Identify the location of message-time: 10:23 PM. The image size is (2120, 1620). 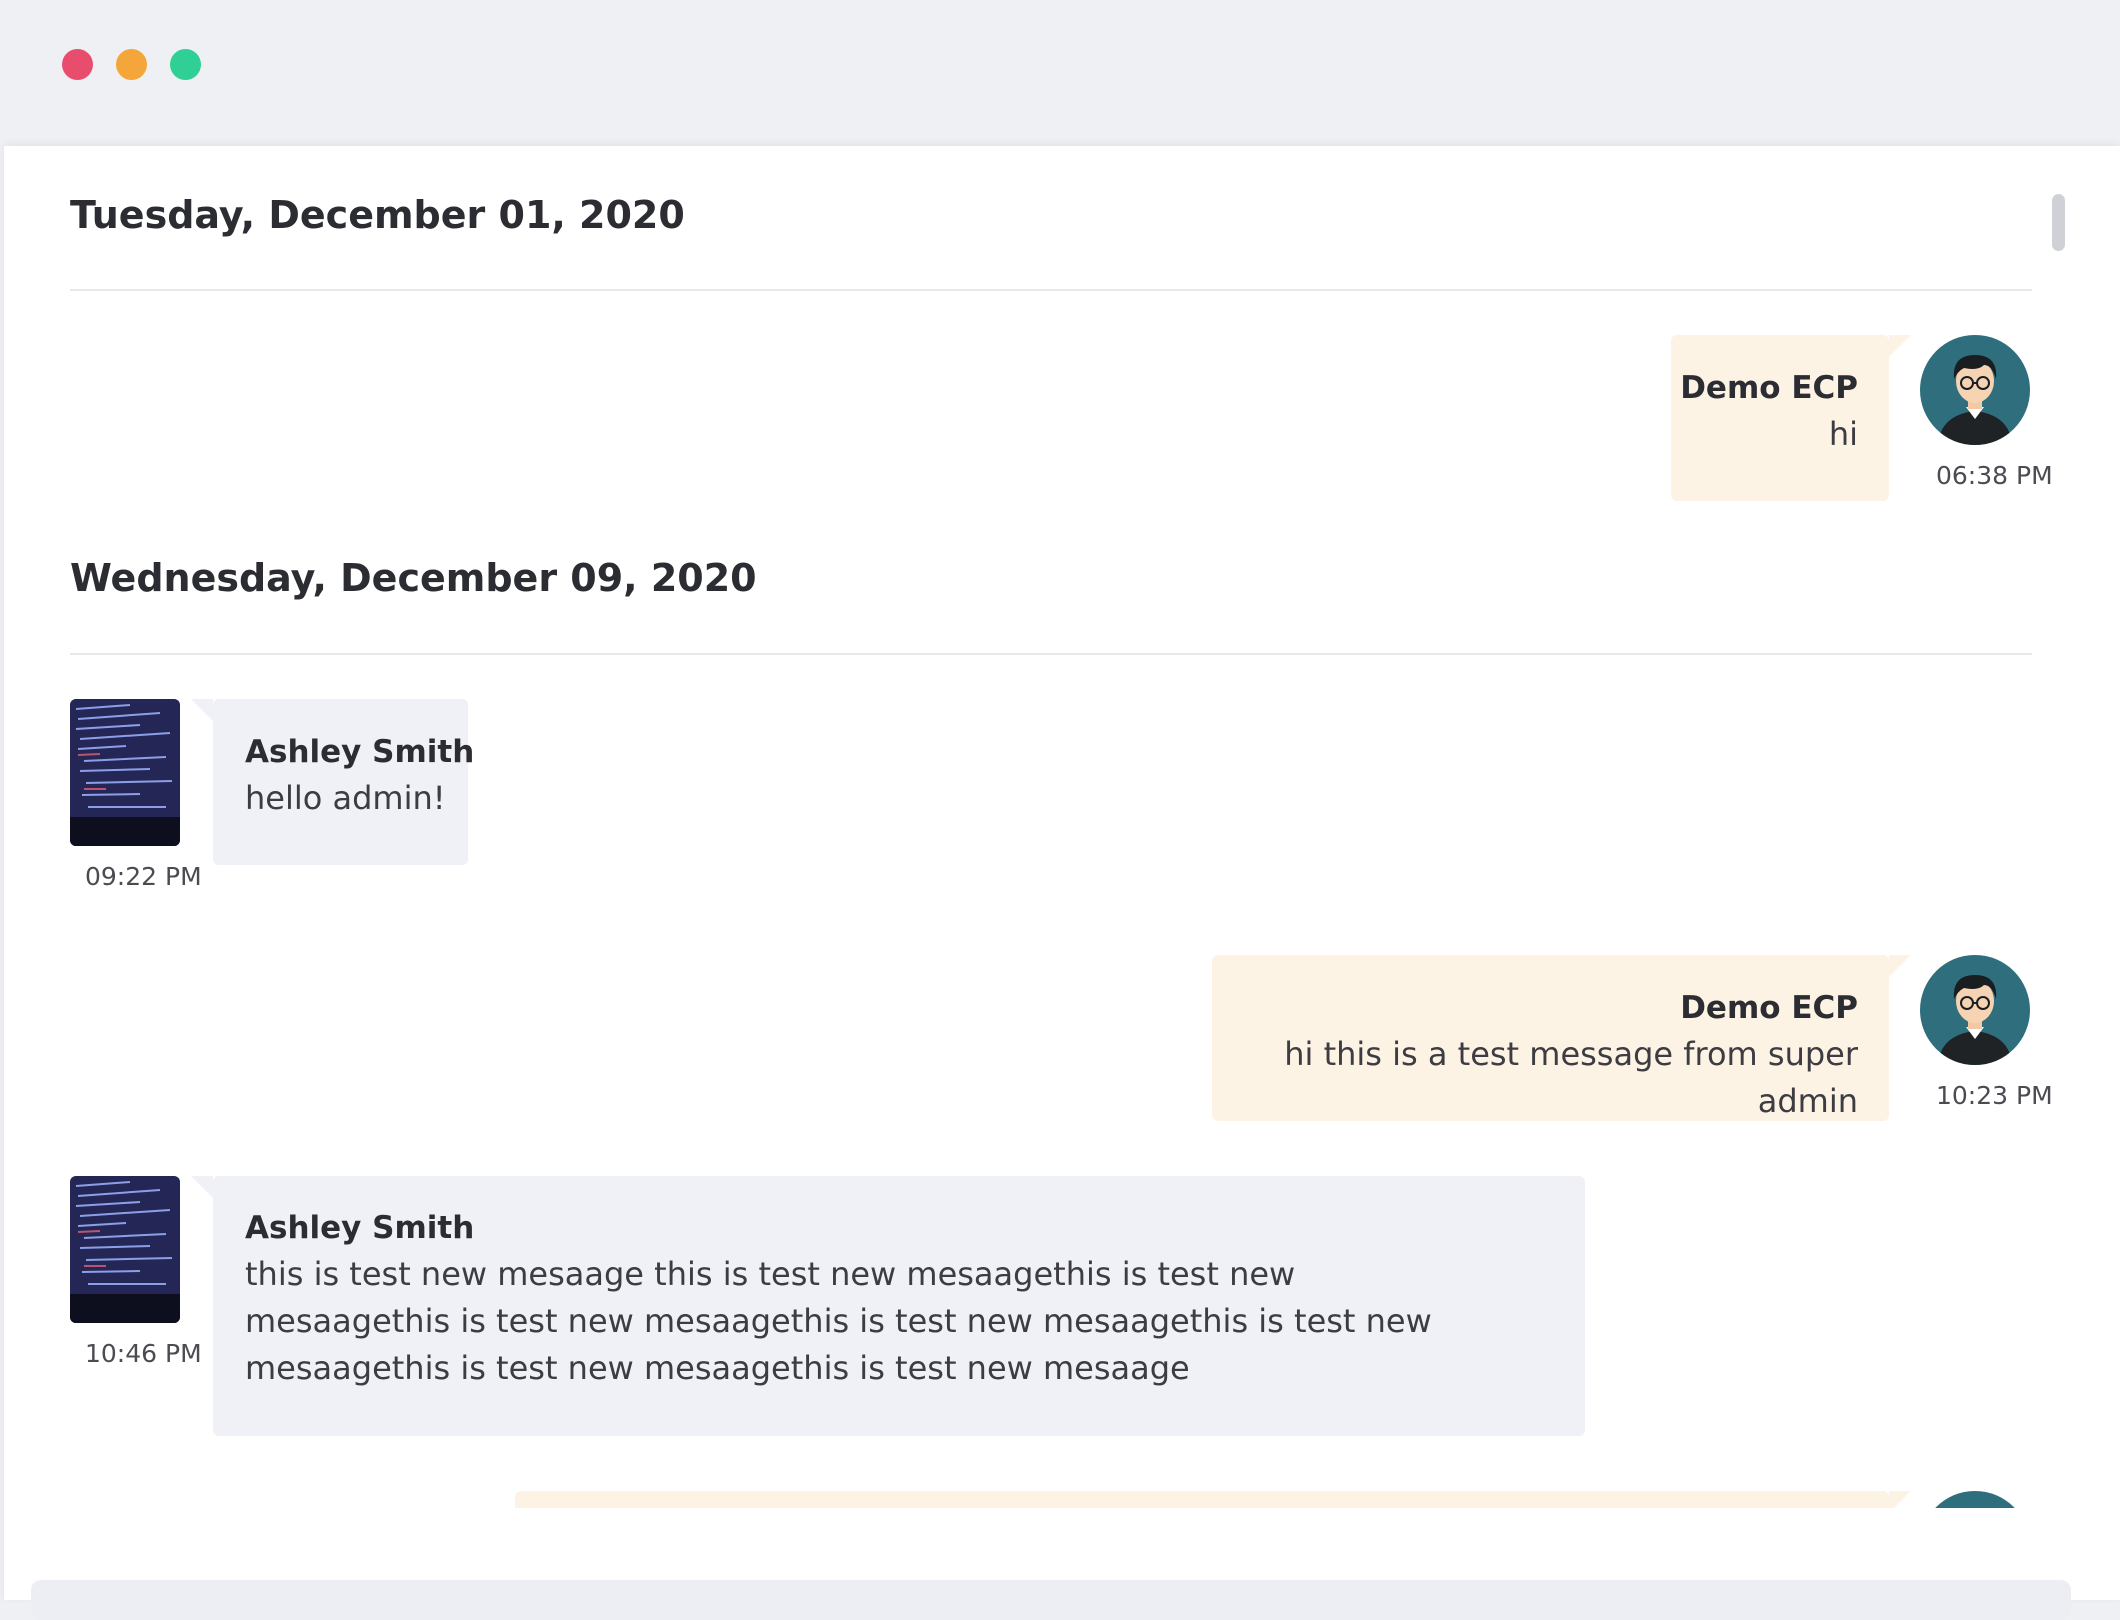
(1994, 1095).